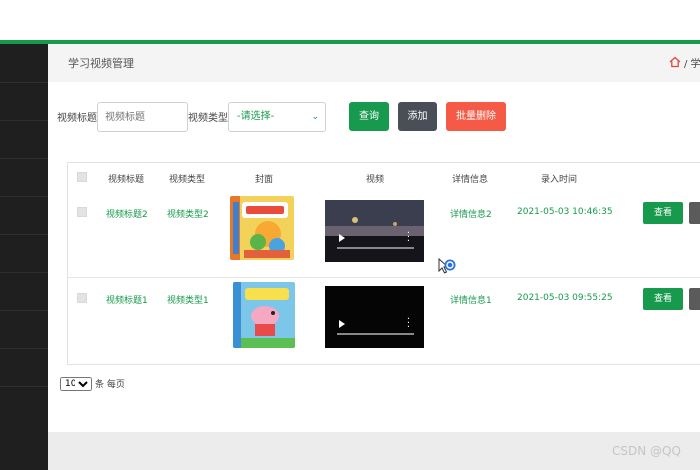  I want to click on row-type: 视频类型1, so click(188, 301).